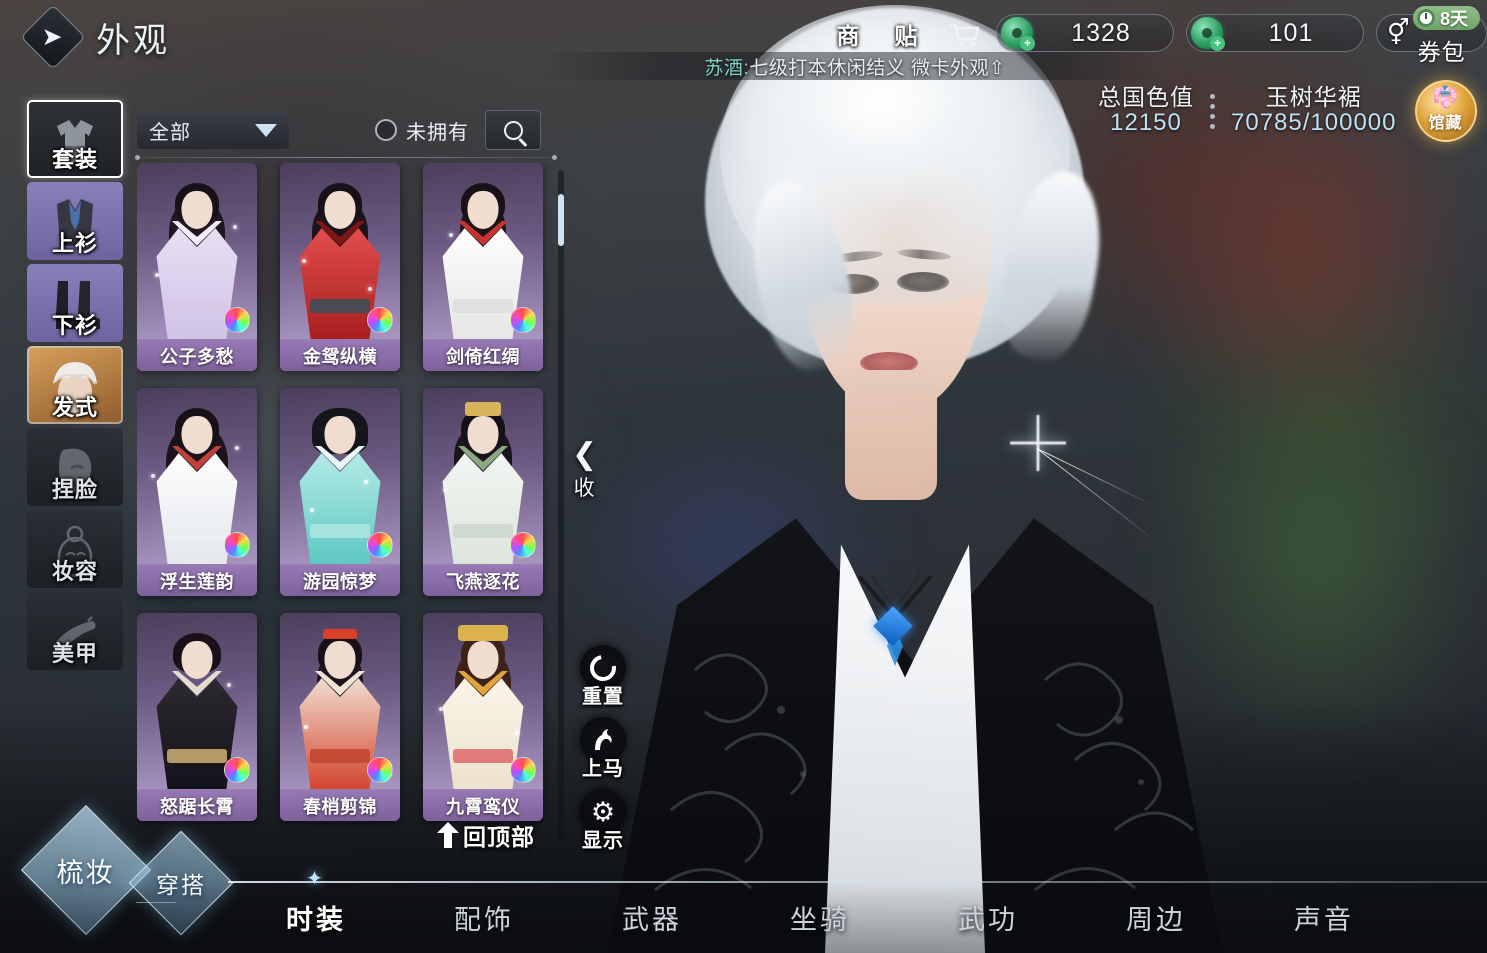  Describe the element at coordinates (1445, 123) in the screenshot. I see `collection-label: 馆藏` at that location.